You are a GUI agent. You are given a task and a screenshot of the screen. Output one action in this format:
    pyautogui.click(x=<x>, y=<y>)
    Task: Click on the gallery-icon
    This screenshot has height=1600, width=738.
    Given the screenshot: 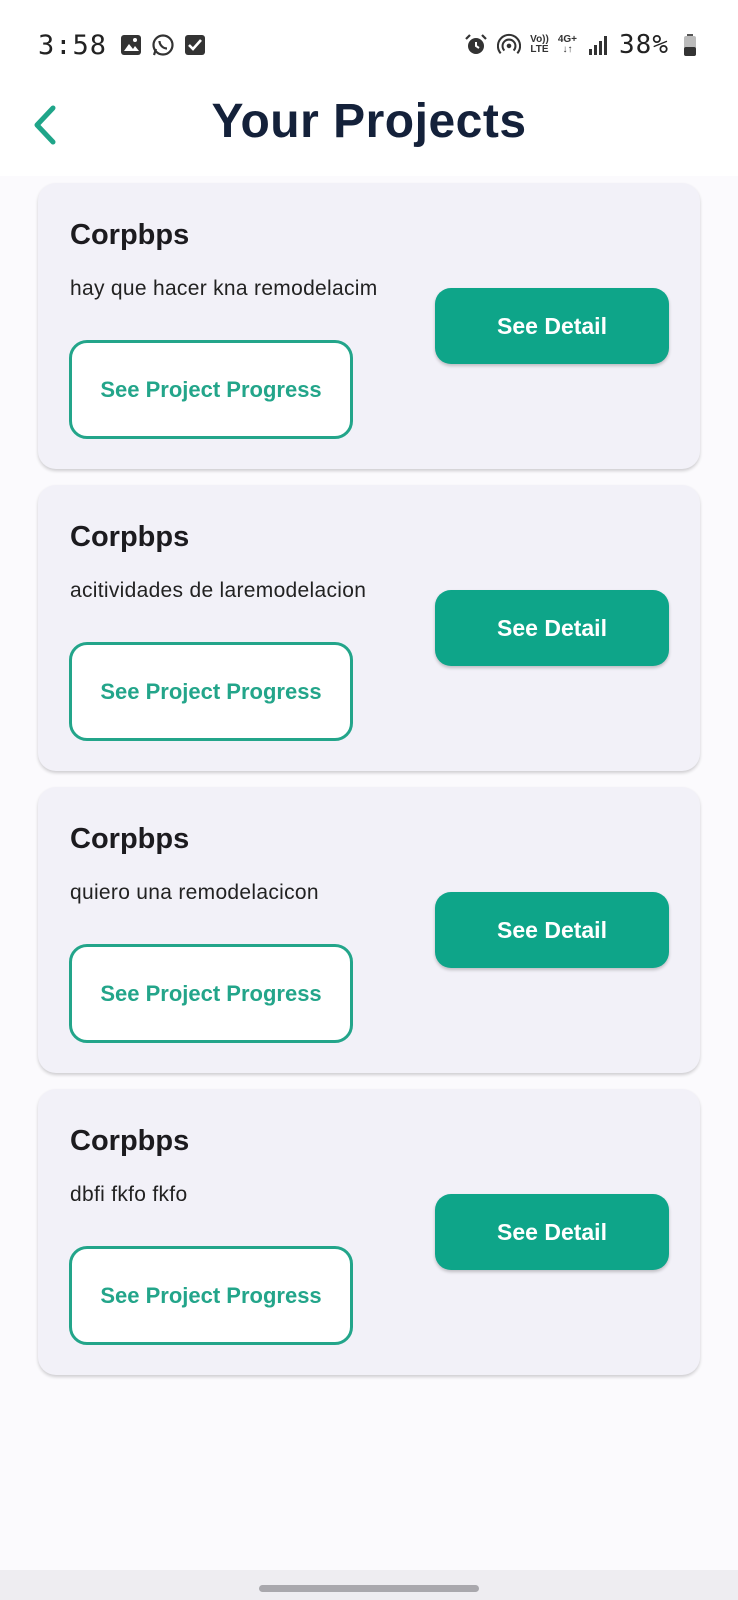 What is the action you would take?
    pyautogui.click(x=131, y=45)
    